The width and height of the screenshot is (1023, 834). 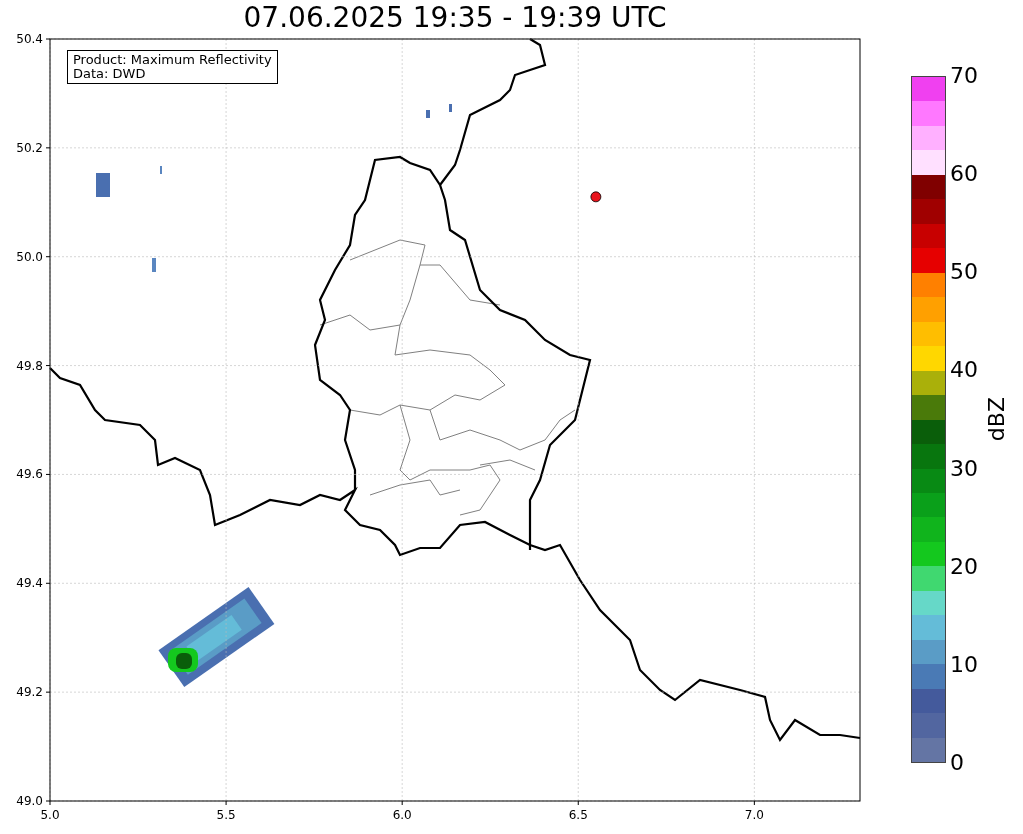 I want to click on colorbar-tick-label: 20, so click(x=964, y=566).